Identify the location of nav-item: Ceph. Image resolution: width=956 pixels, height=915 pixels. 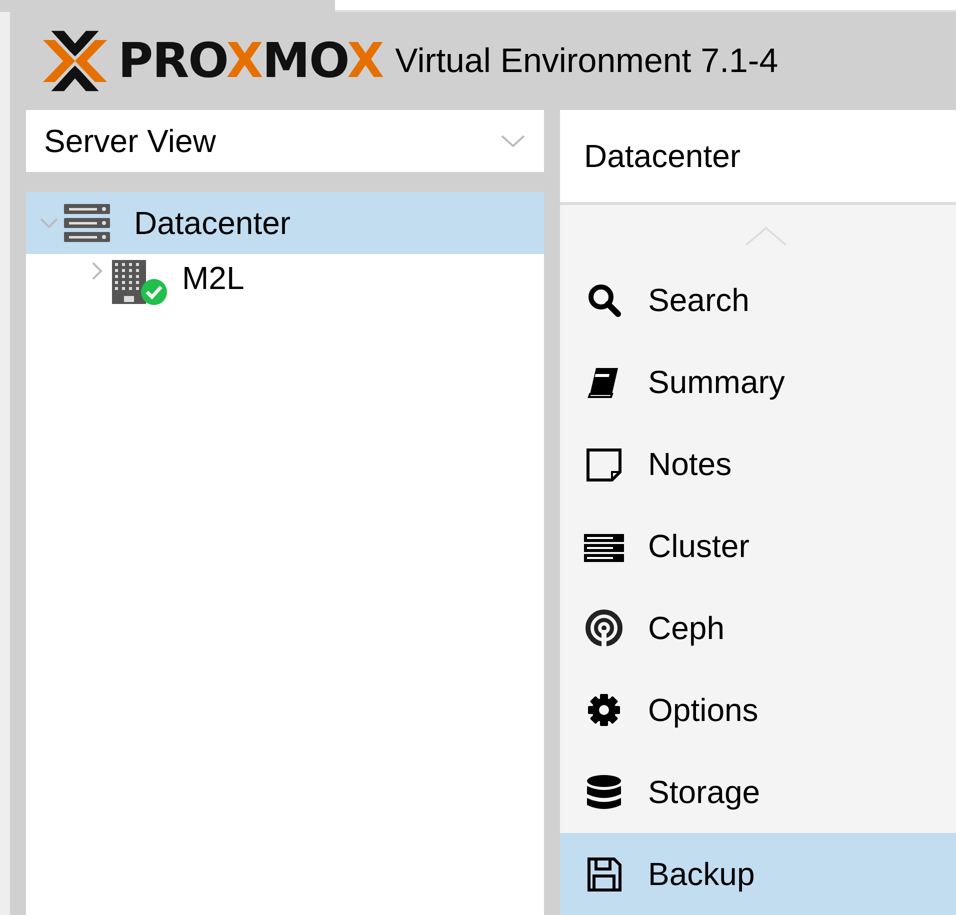
(758, 628).